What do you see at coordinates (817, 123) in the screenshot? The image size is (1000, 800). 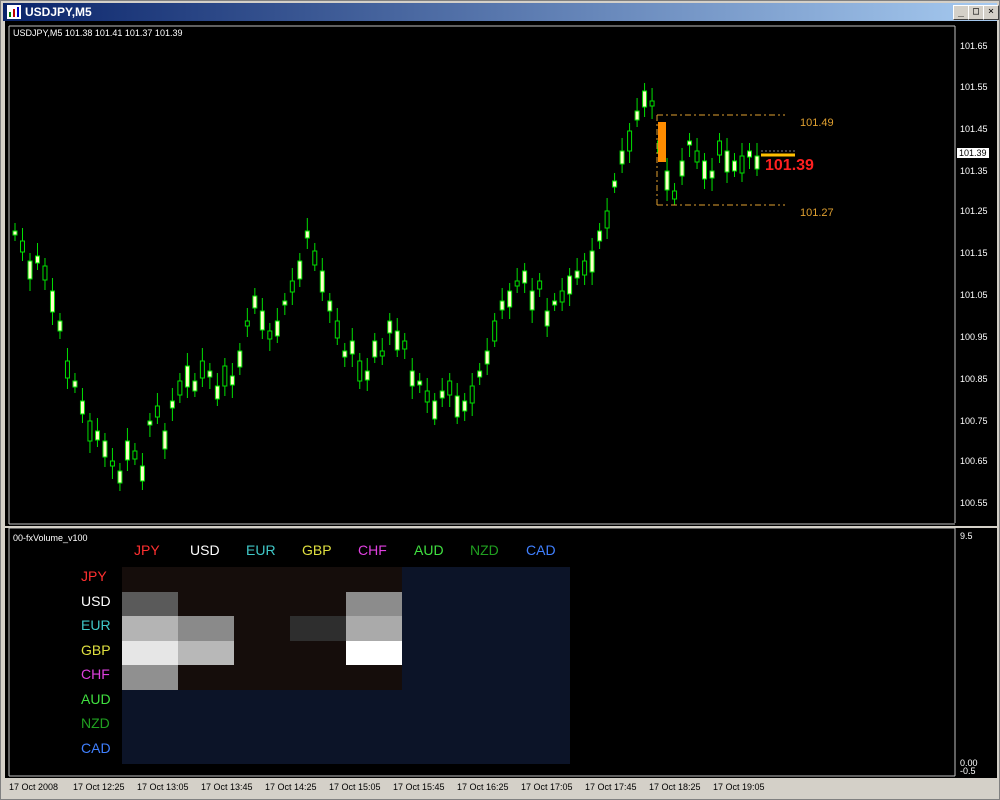 I see `range-high-label: 101.49` at bounding box center [817, 123].